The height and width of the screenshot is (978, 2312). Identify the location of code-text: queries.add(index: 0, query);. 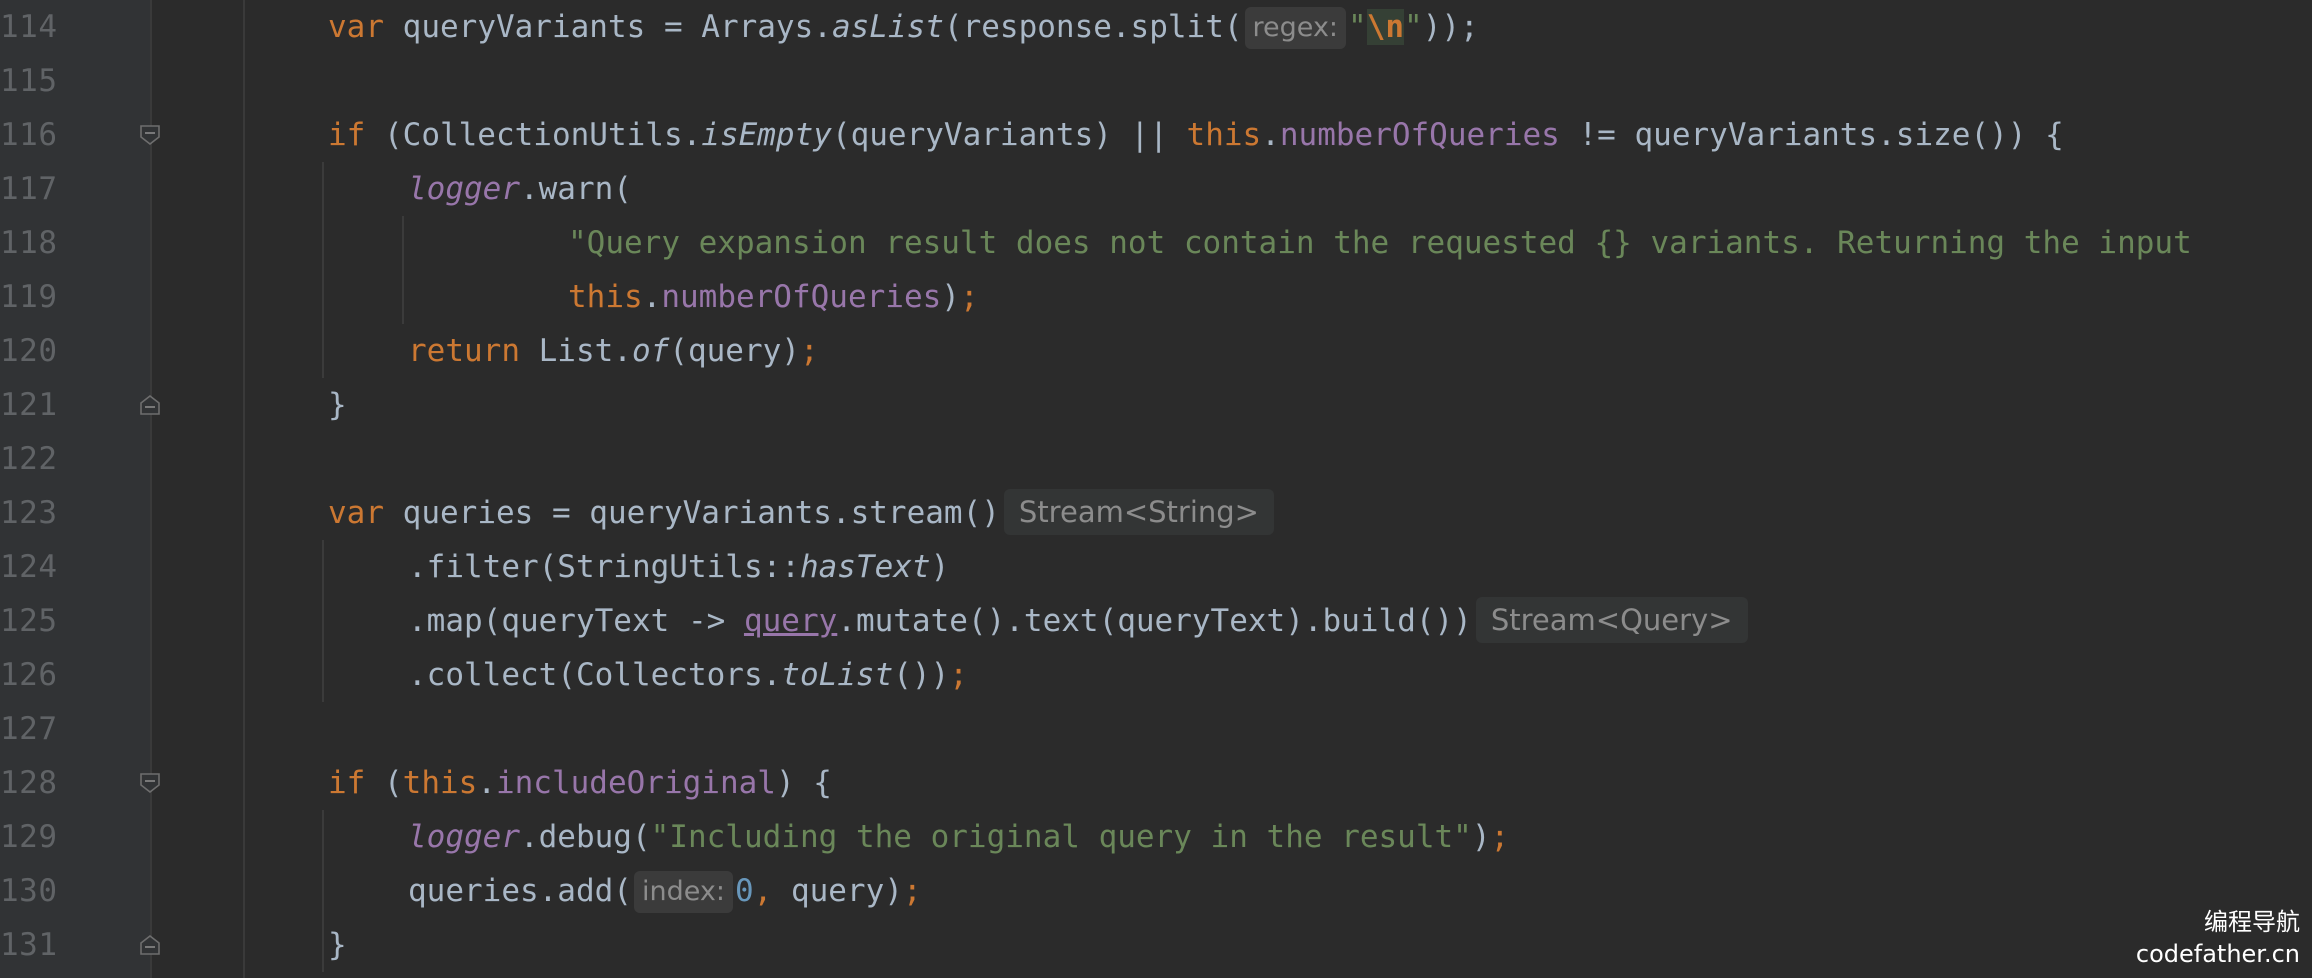
(665, 891).